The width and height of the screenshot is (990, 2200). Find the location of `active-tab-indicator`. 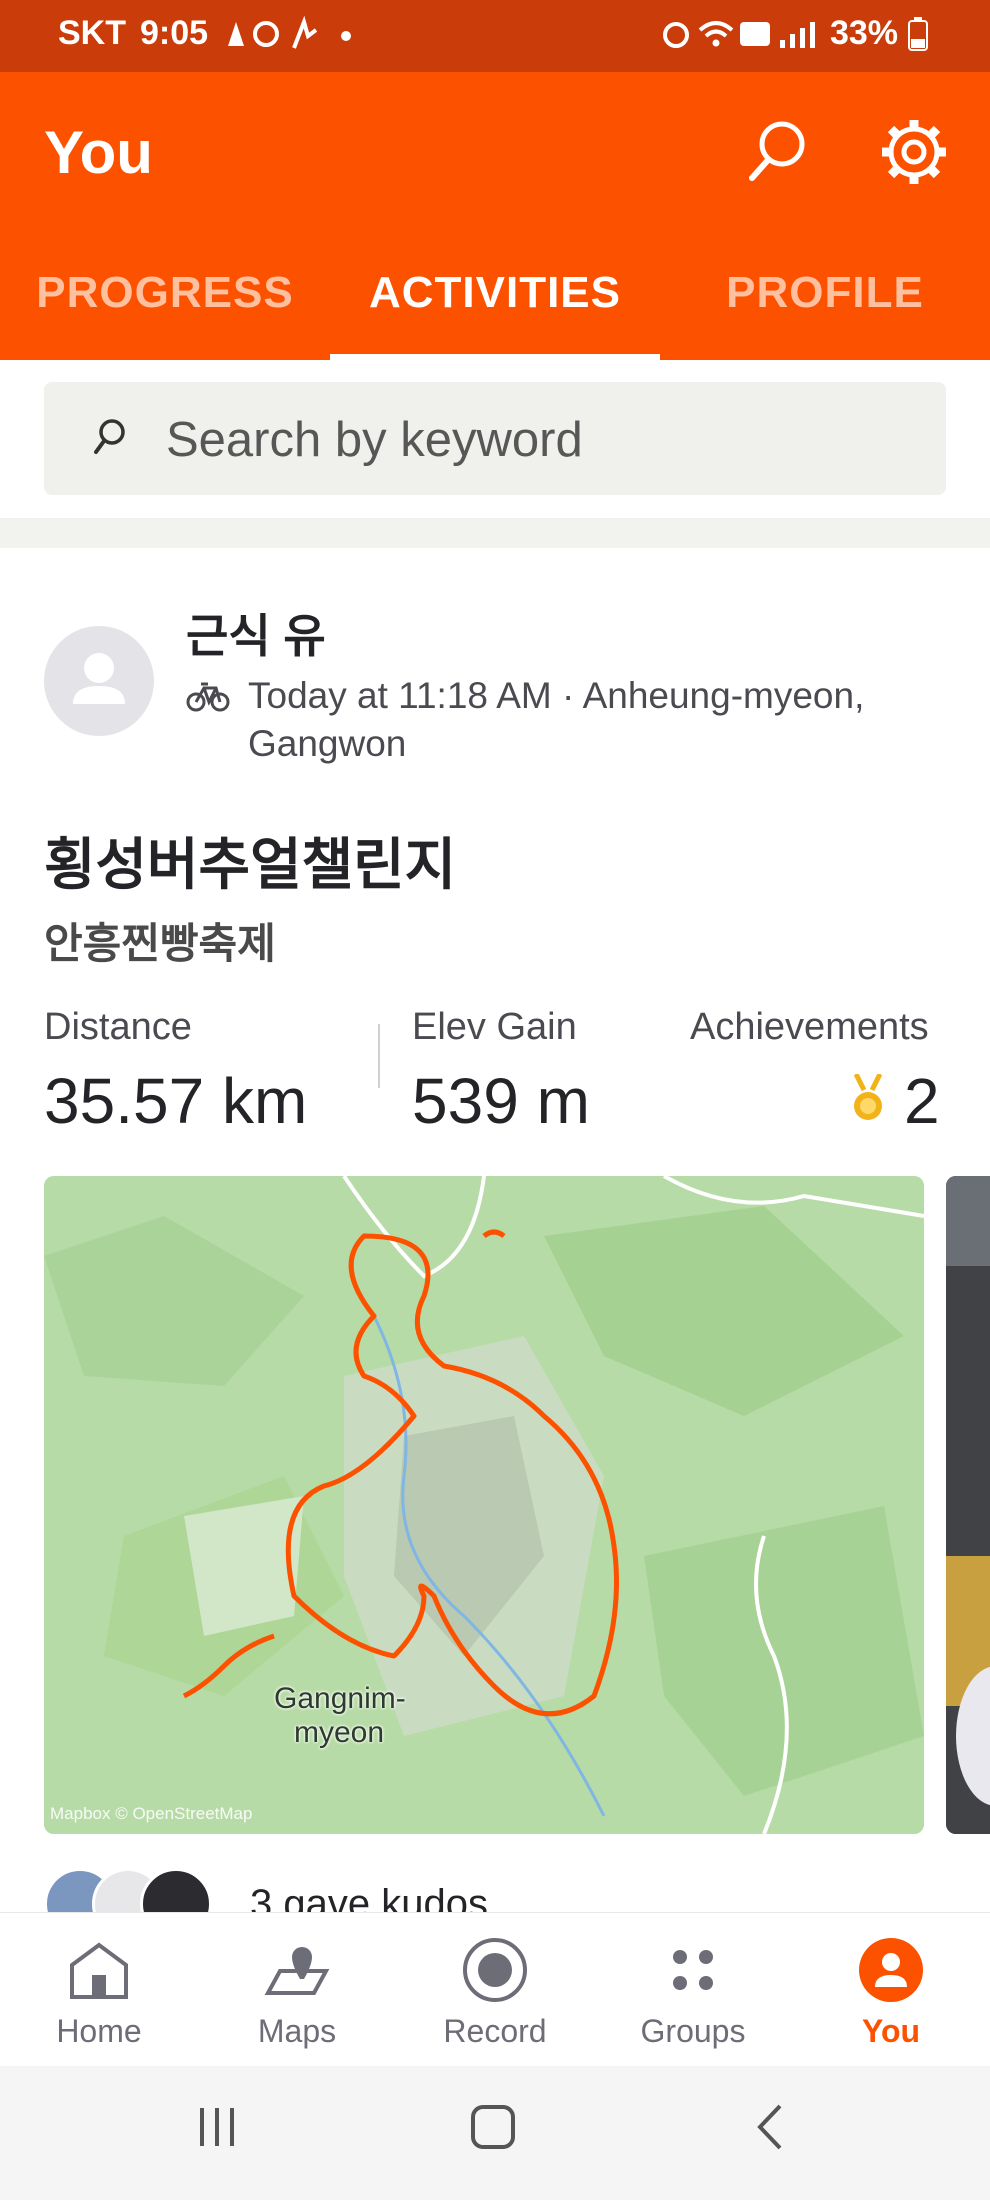

active-tab-indicator is located at coordinates (495, 357).